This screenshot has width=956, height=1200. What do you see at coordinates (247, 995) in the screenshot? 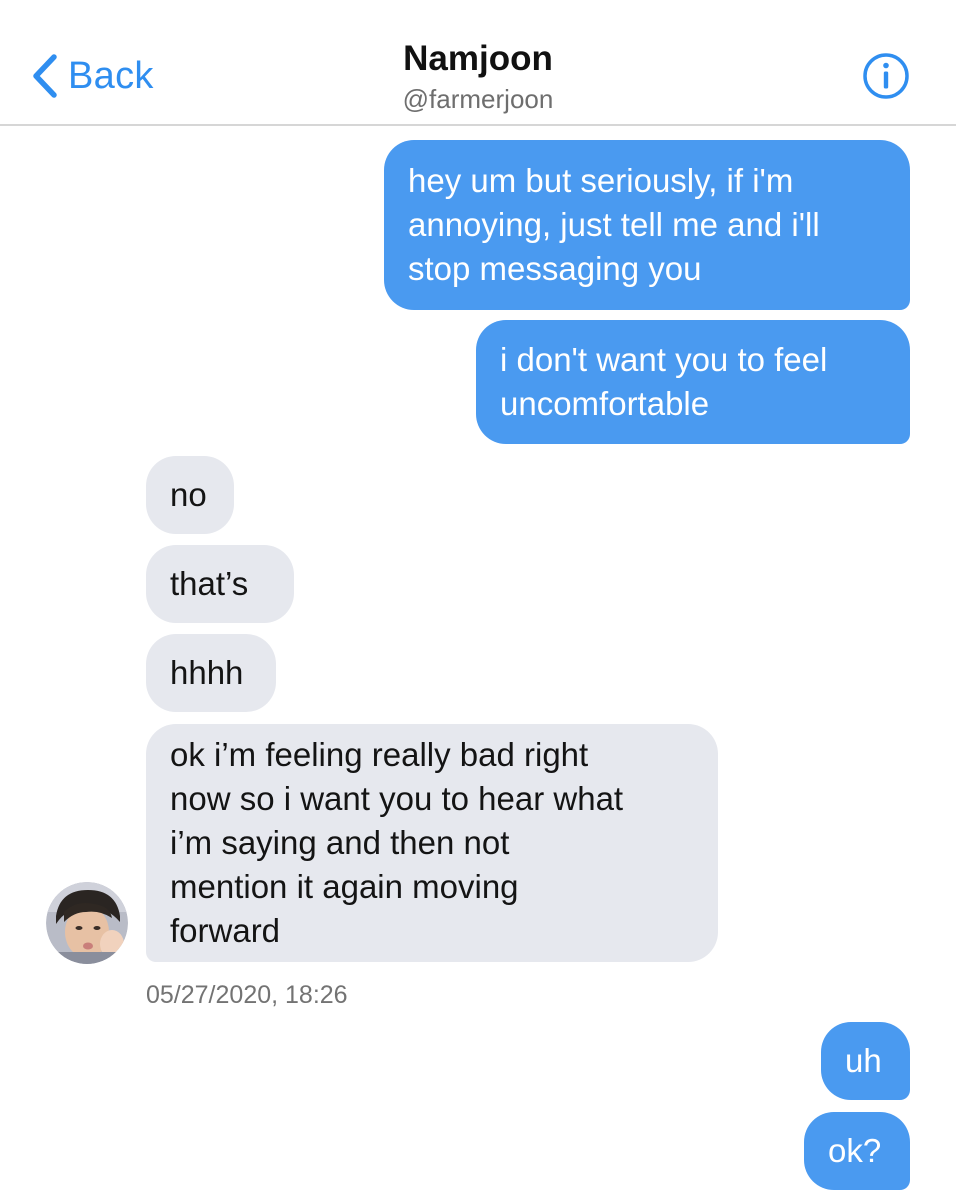
I see `message-timestamp: 05/27/2020, 18:26` at bounding box center [247, 995].